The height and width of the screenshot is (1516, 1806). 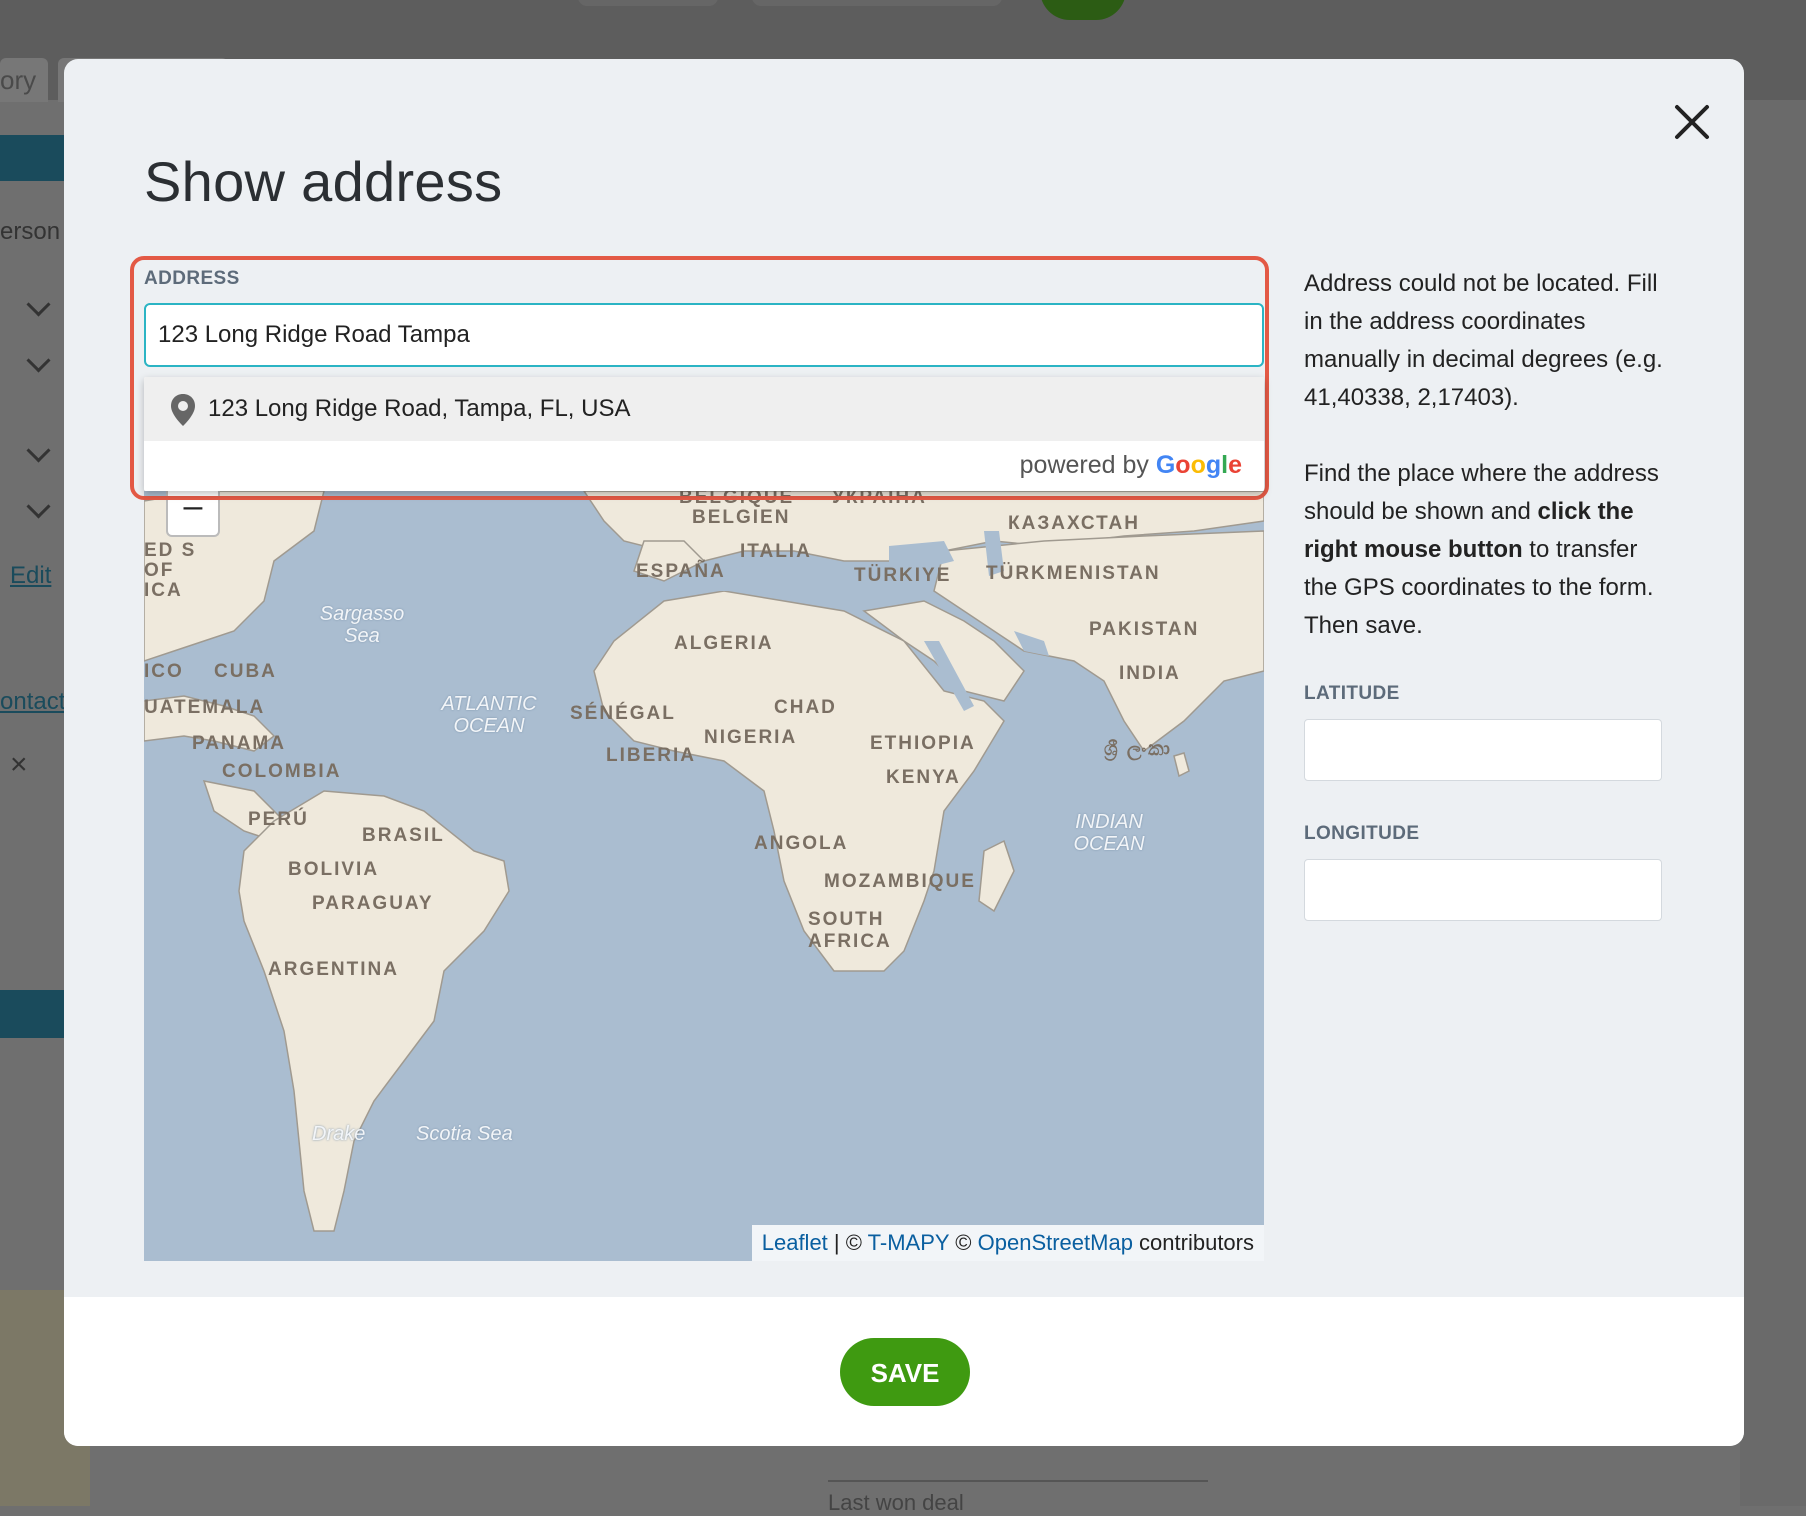 I want to click on map-label: TÜRKIYE, so click(x=903, y=575).